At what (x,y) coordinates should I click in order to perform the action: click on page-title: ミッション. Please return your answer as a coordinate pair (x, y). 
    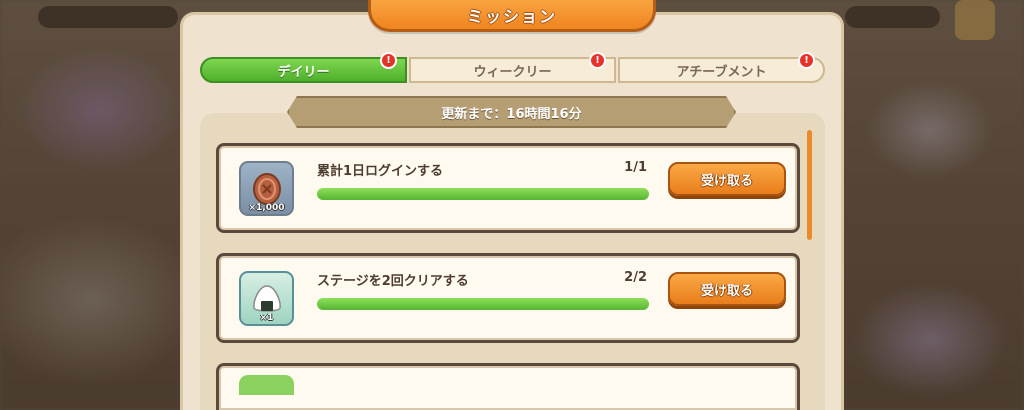
    Looking at the image, I should click on (511, 16).